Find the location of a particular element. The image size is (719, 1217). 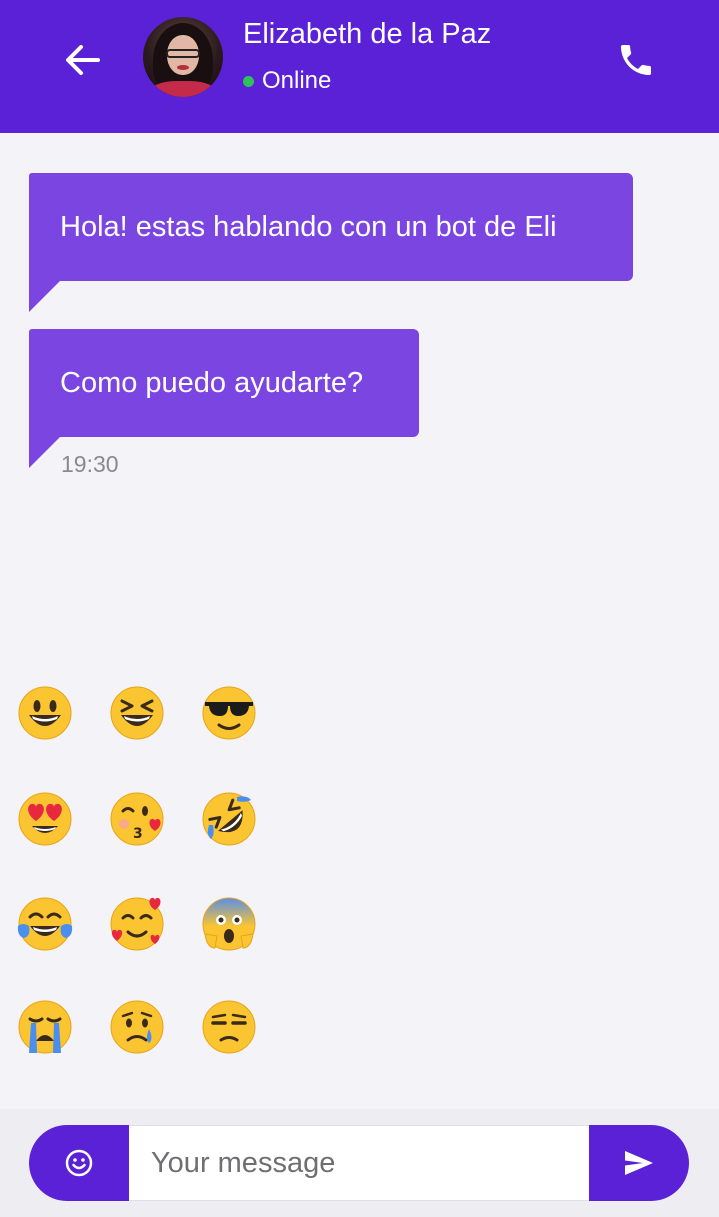

svg-text: 3 is located at coordinates (138, 834).